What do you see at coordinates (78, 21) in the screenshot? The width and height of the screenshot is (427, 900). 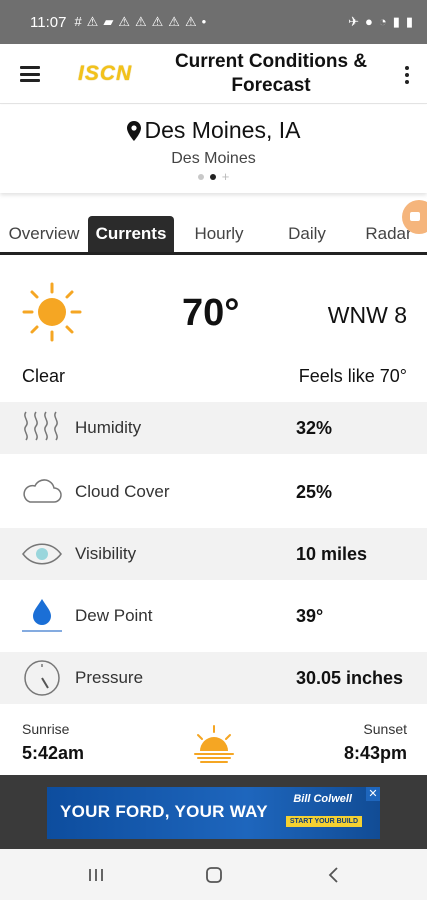 I see `notification-icon: #` at bounding box center [78, 21].